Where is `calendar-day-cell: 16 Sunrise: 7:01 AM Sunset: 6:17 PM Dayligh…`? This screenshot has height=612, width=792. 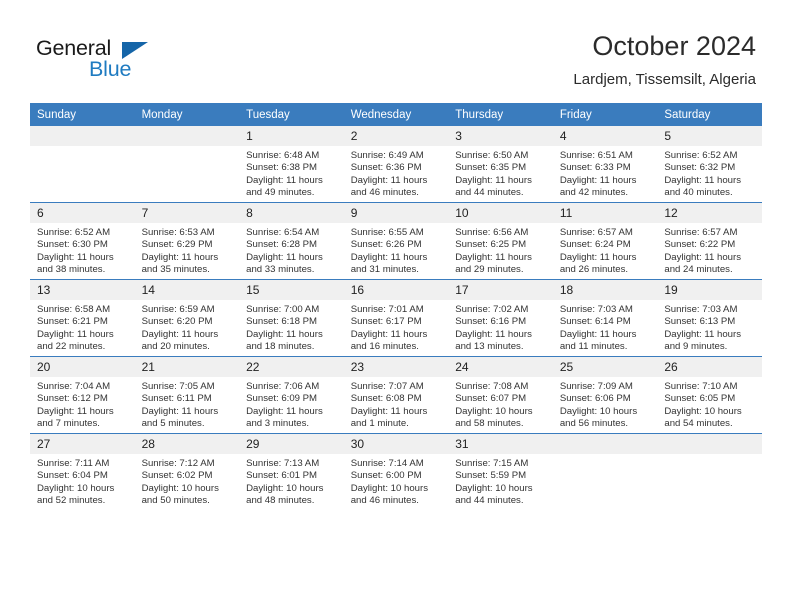
calendar-day-cell: 16 Sunrise: 7:01 AM Sunset: 6:17 PM Dayligh… is located at coordinates (396, 318).